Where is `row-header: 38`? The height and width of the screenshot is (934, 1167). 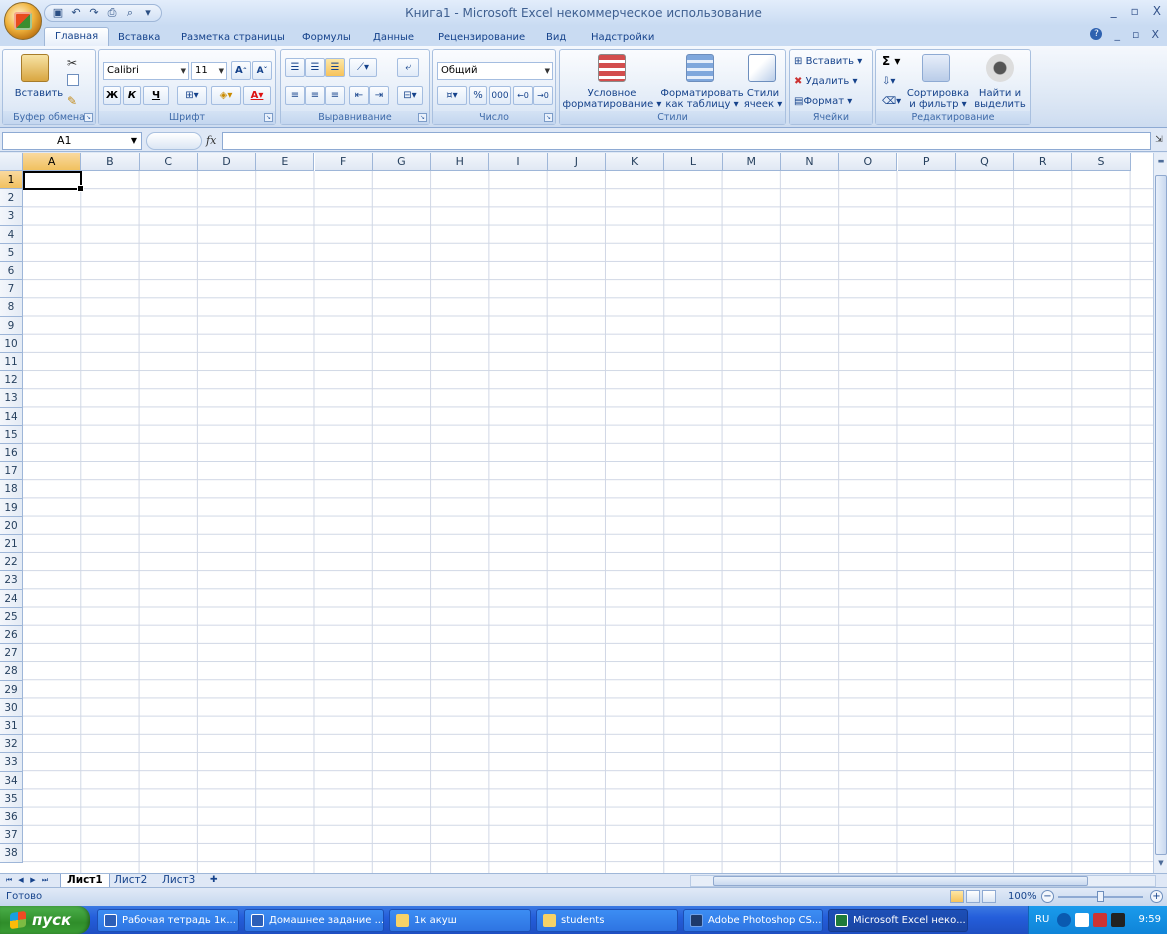 row-header: 38 is located at coordinates (11, 853).